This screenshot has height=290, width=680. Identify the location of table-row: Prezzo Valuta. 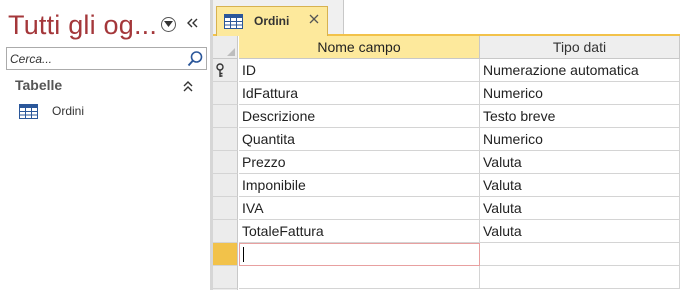
(446, 162).